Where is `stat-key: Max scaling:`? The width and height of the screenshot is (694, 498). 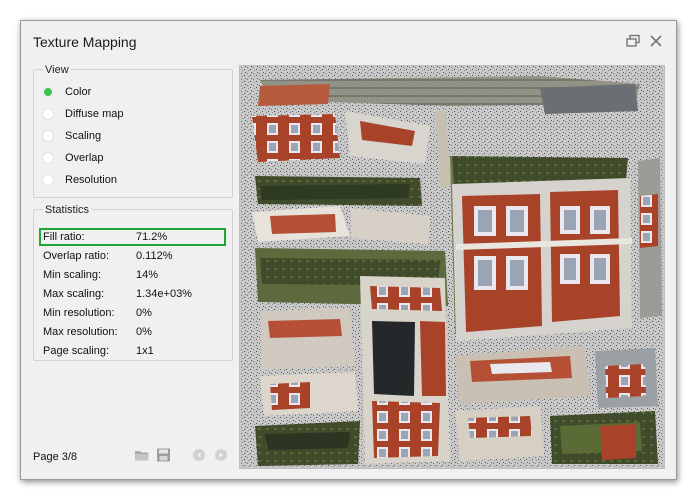
stat-key: Max scaling: is located at coordinates (74, 294).